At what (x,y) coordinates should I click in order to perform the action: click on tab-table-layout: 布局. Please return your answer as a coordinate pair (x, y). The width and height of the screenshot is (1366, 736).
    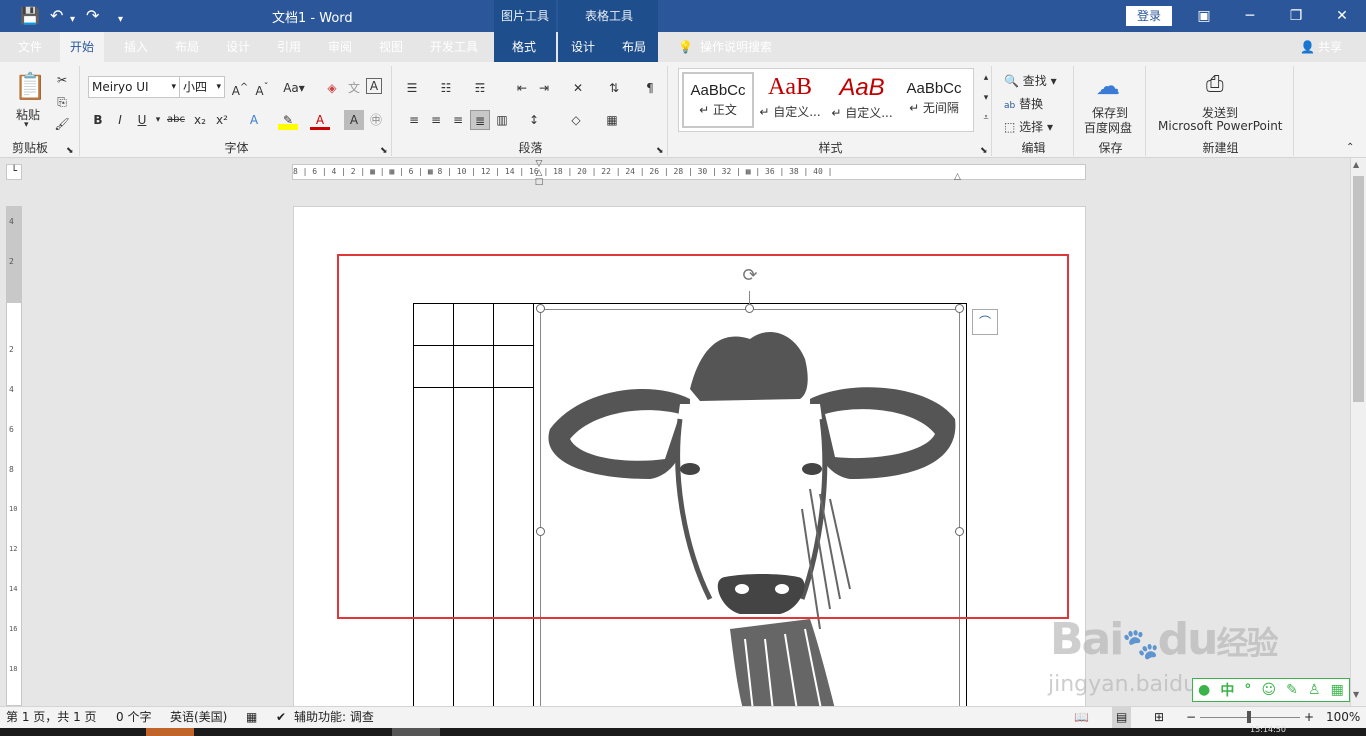
    Looking at the image, I should click on (634, 47).